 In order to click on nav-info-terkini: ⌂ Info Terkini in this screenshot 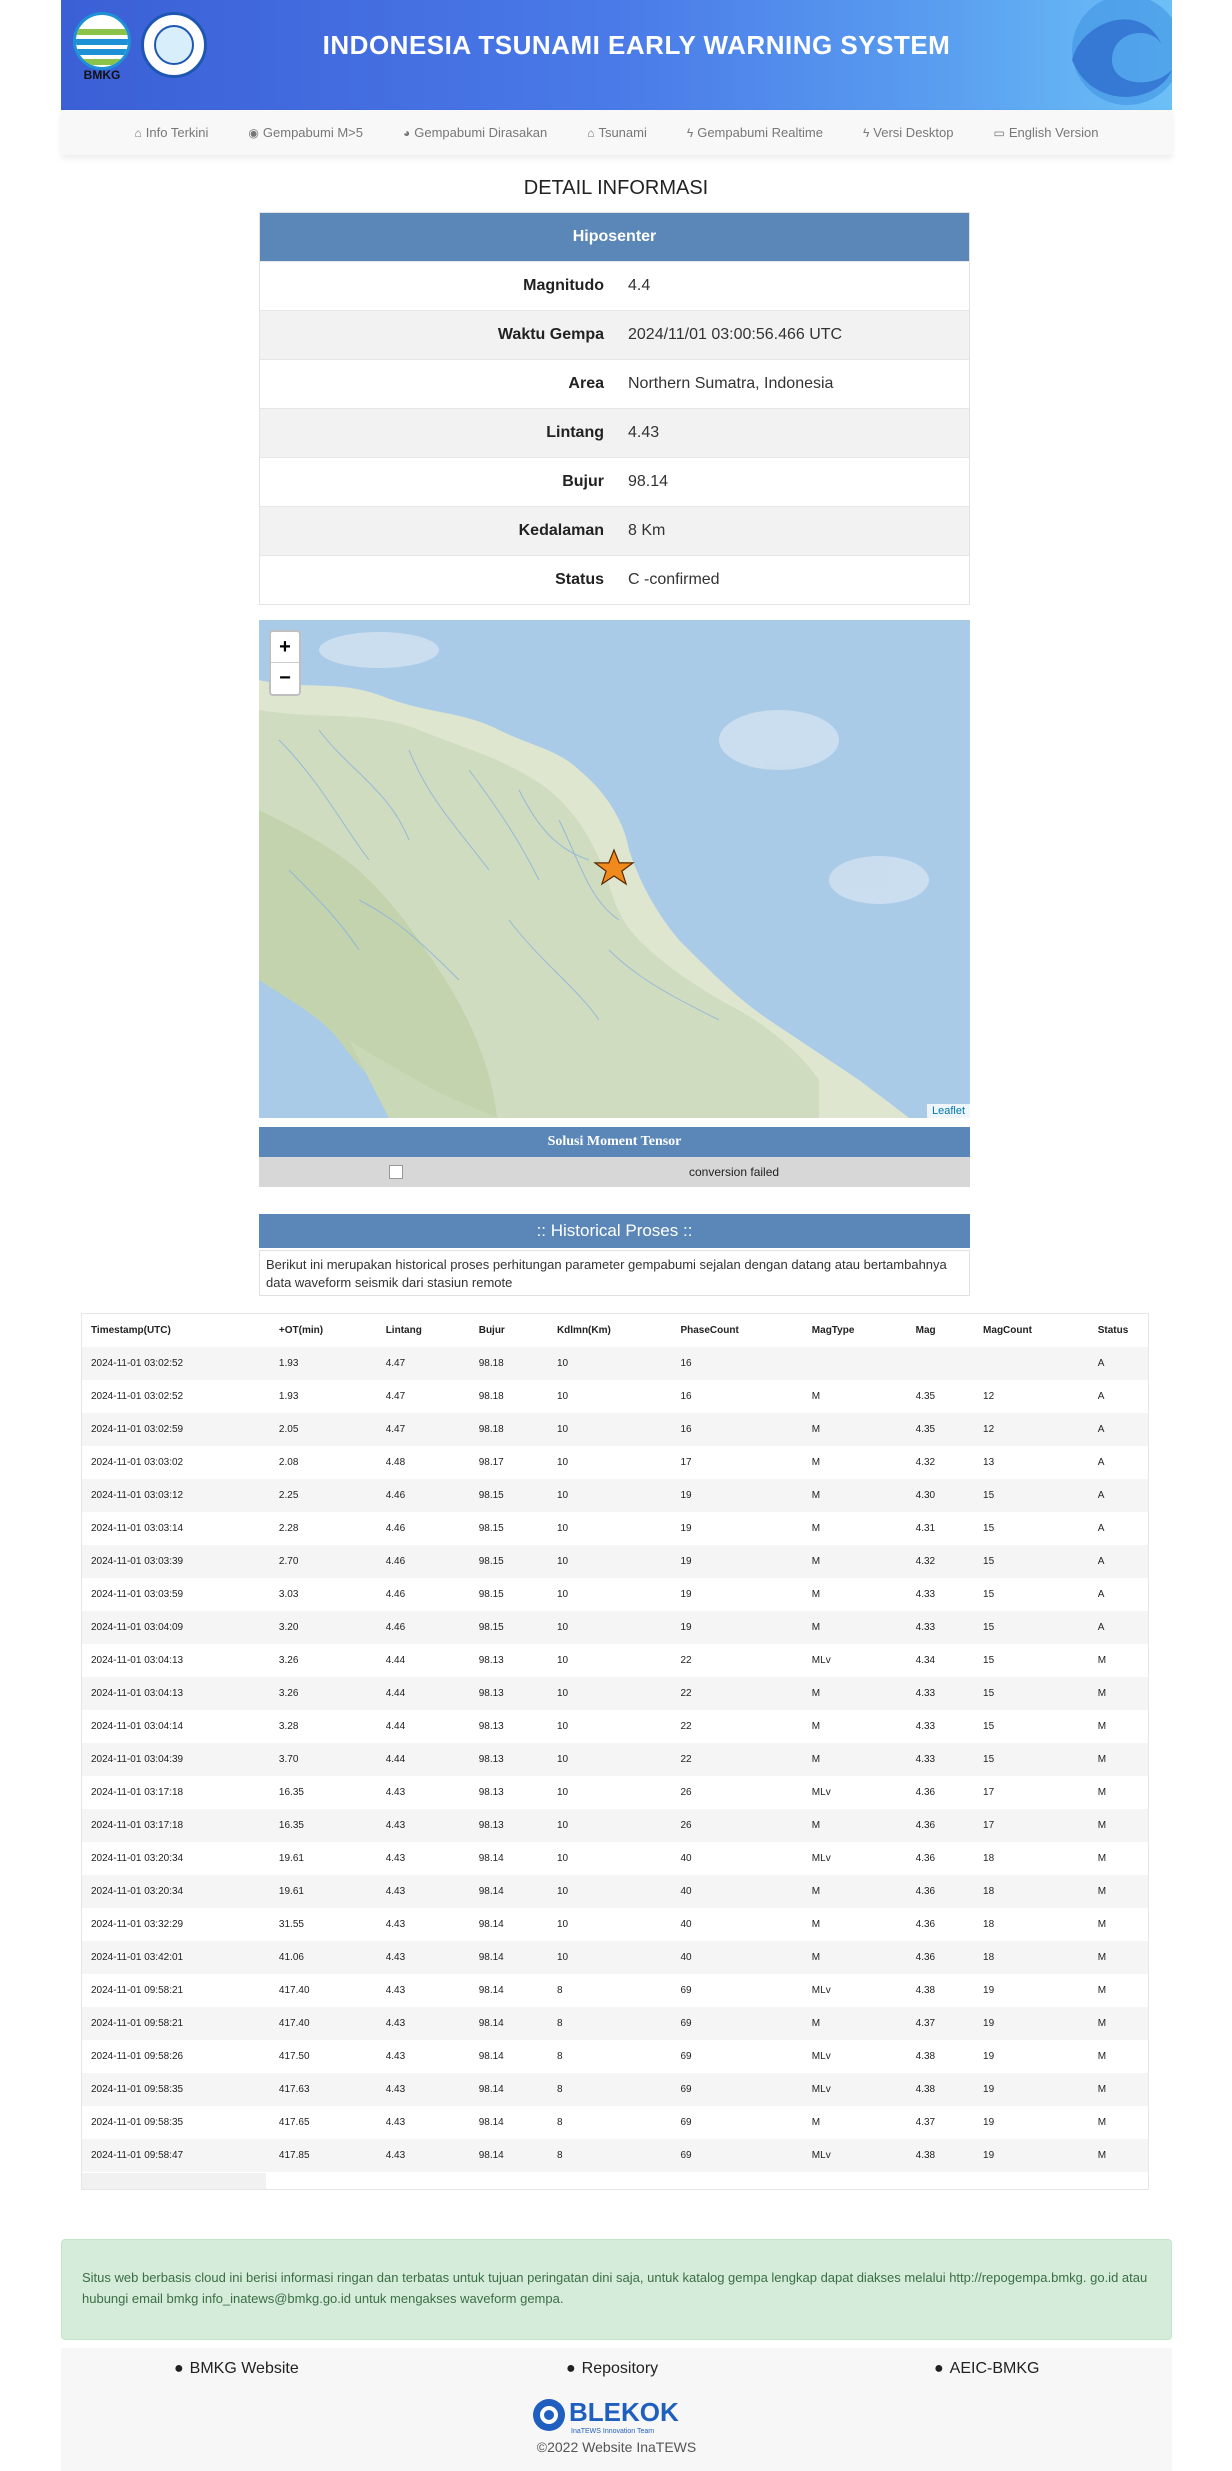, I will do `click(172, 132)`.